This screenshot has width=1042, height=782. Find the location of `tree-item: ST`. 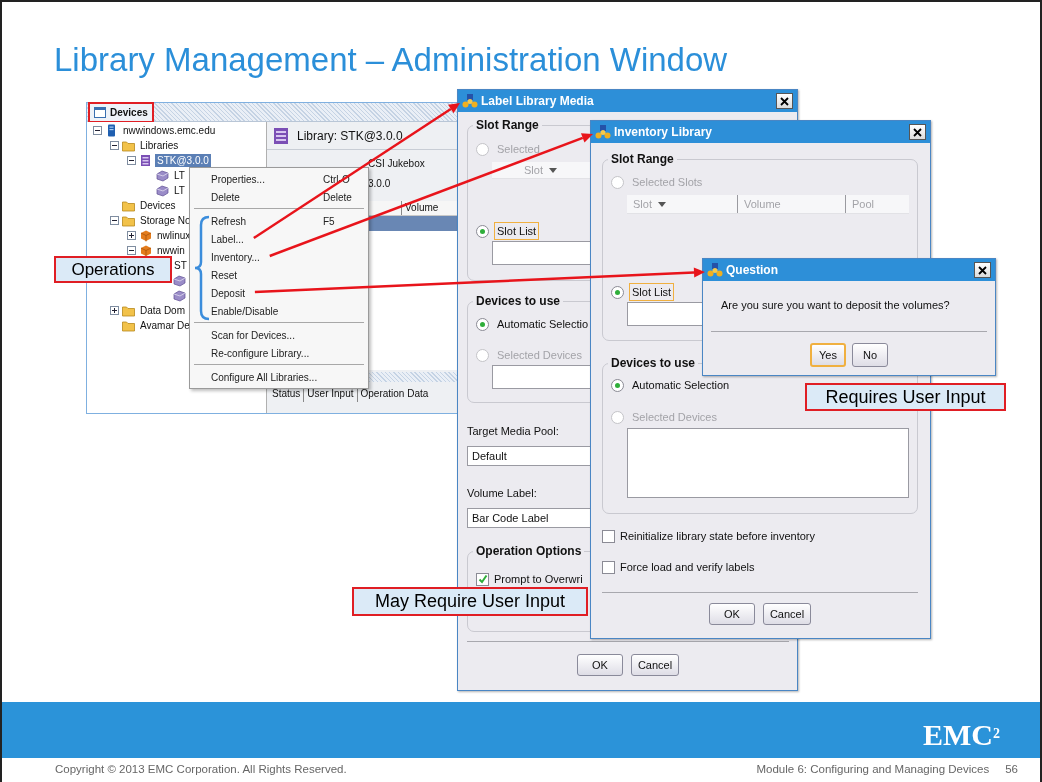

tree-item: ST is located at coordinates (180, 265).